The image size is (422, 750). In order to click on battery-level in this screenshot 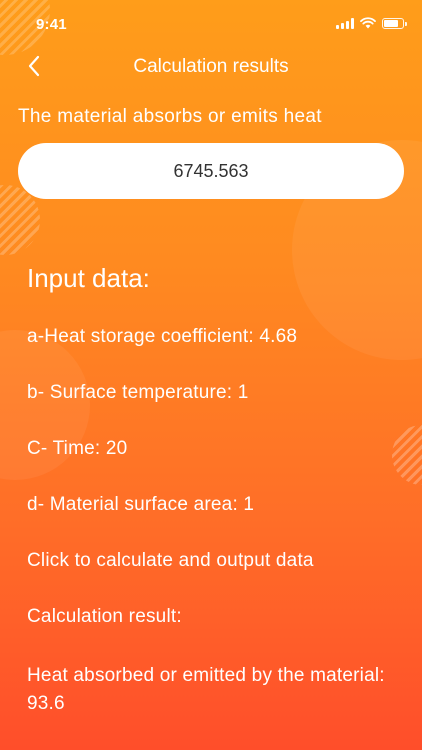, I will do `click(391, 23)`.